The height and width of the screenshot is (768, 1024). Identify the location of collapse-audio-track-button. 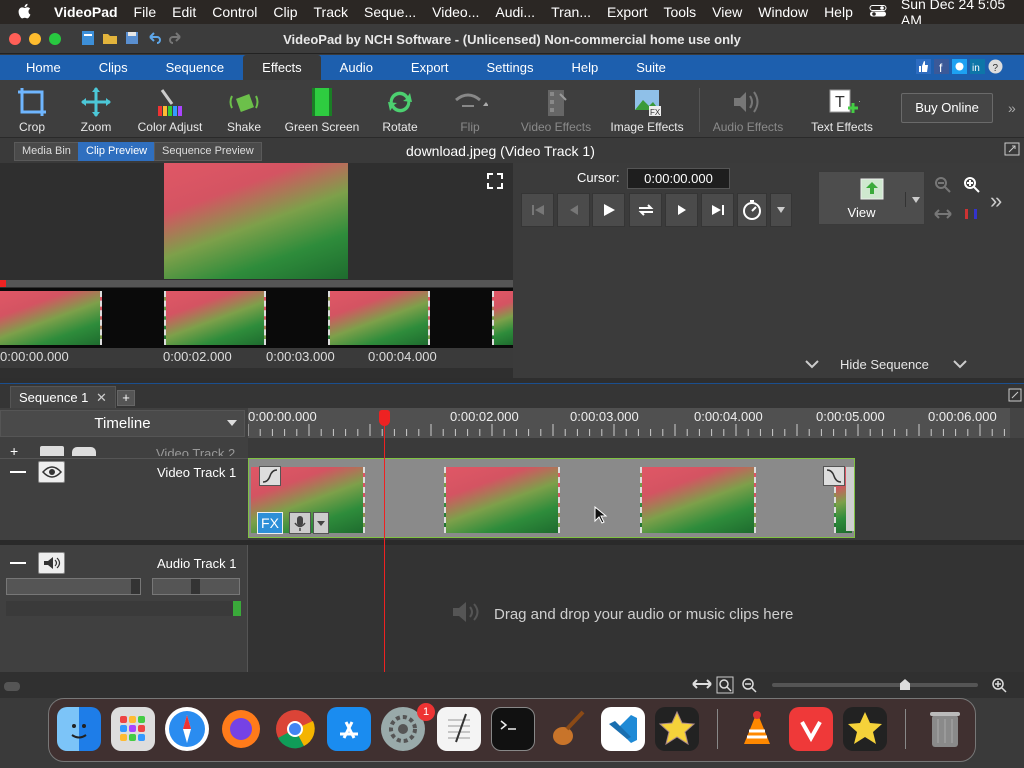
(18, 563).